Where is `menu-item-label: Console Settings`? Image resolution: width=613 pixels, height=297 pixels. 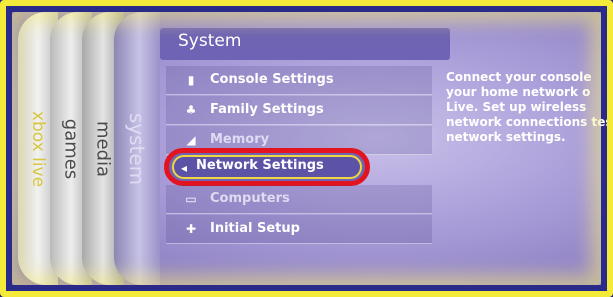 menu-item-label: Console Settings is located at coordinates (272, 79).